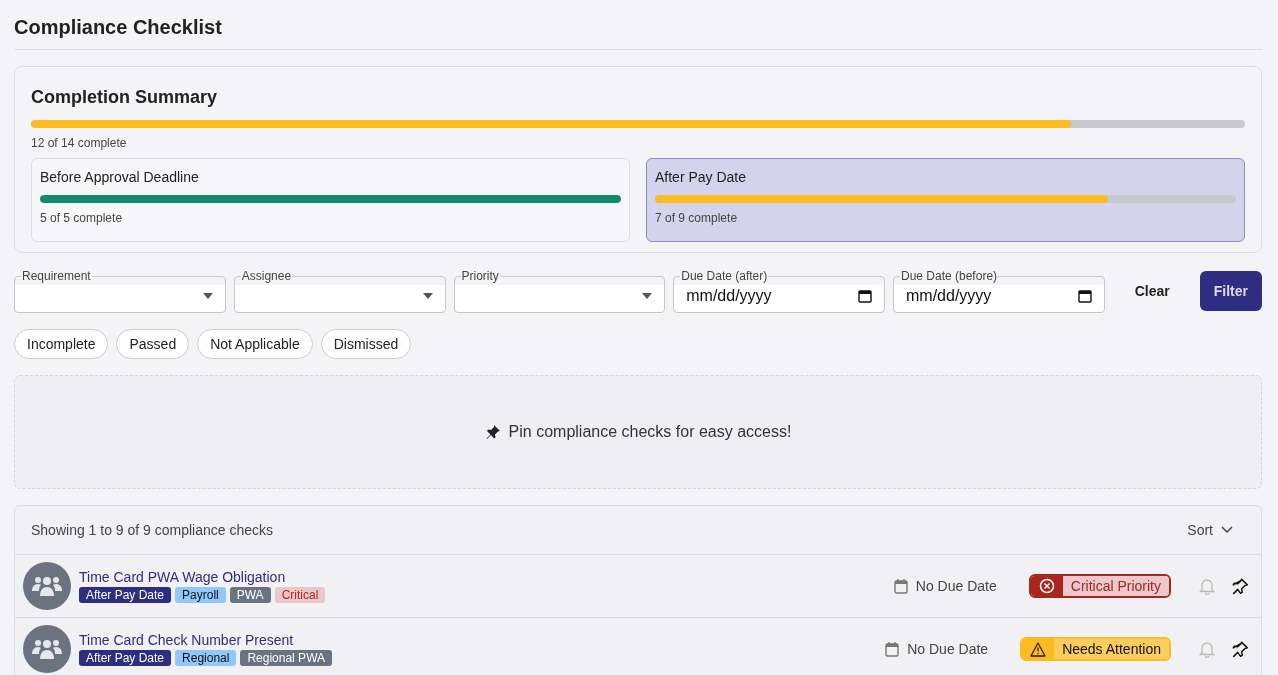 The image size is (1278, 675). I want to click on date-field: Due Date (after) mm/dd/yyyy, so click(779, 291).